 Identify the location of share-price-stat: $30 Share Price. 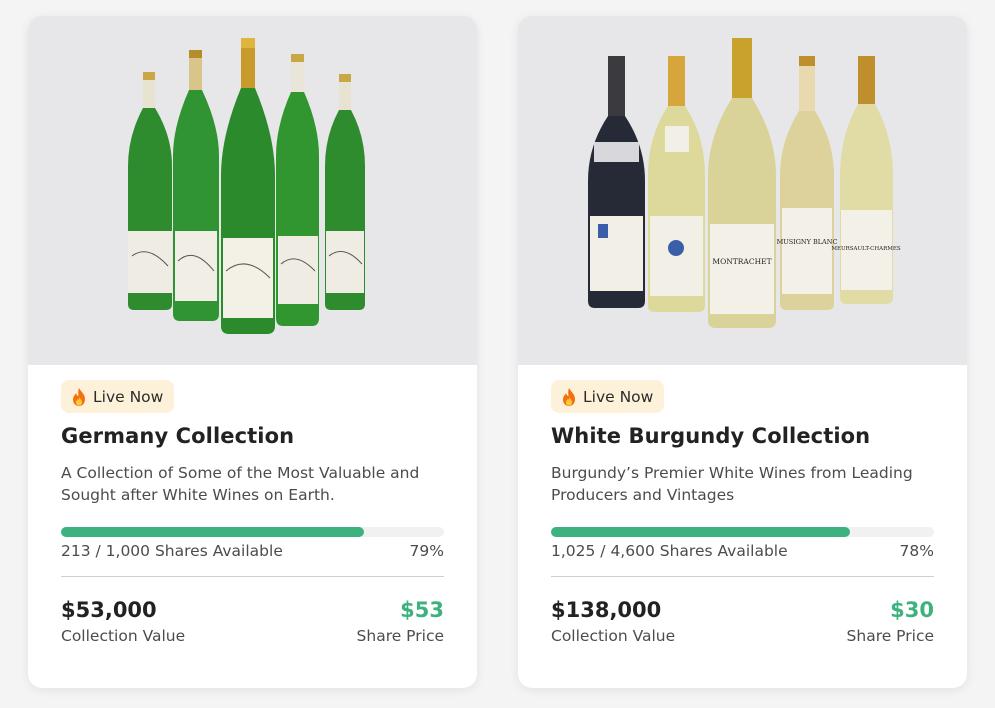
(890, 621).